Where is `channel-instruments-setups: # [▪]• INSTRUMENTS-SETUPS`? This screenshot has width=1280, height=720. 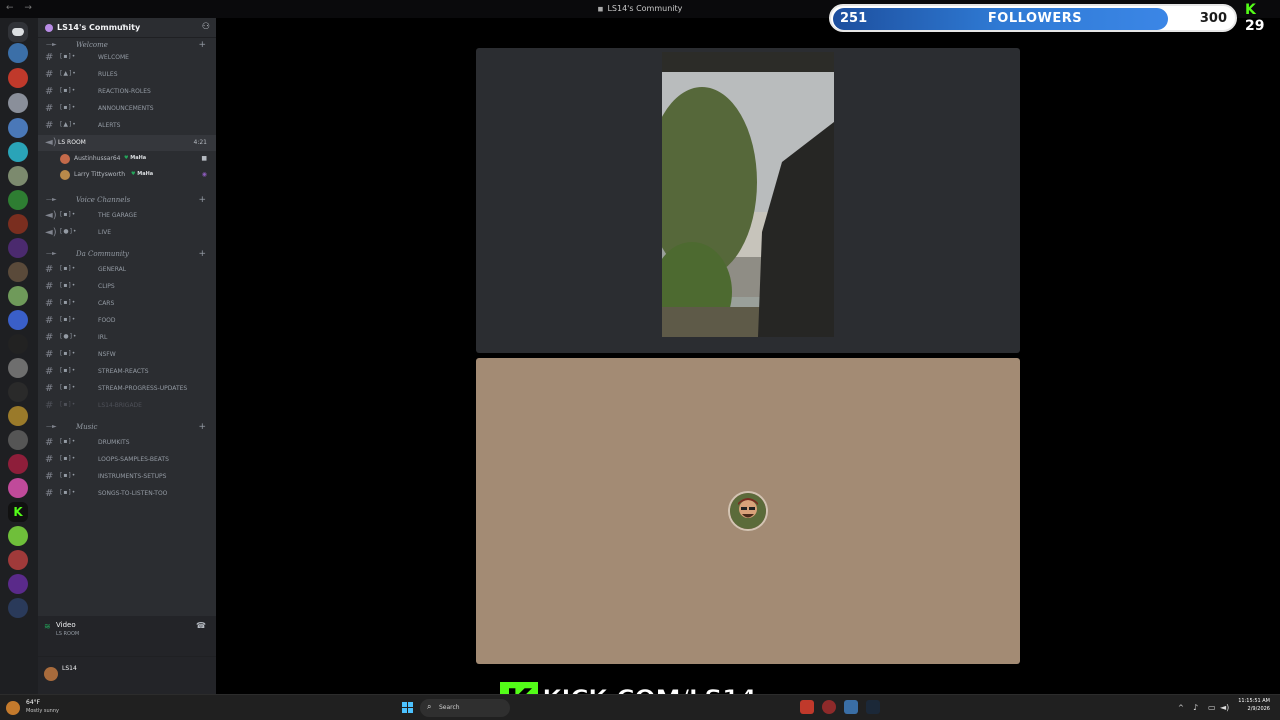
channel-instruments-setups: # [▪]• INSTRUMENTS-SETUPS is located at coordinates (127, 477).